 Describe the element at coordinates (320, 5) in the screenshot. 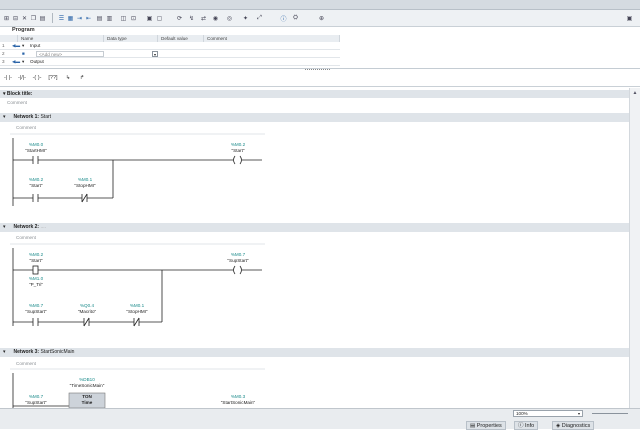

I see `window-top-bar` at that location.